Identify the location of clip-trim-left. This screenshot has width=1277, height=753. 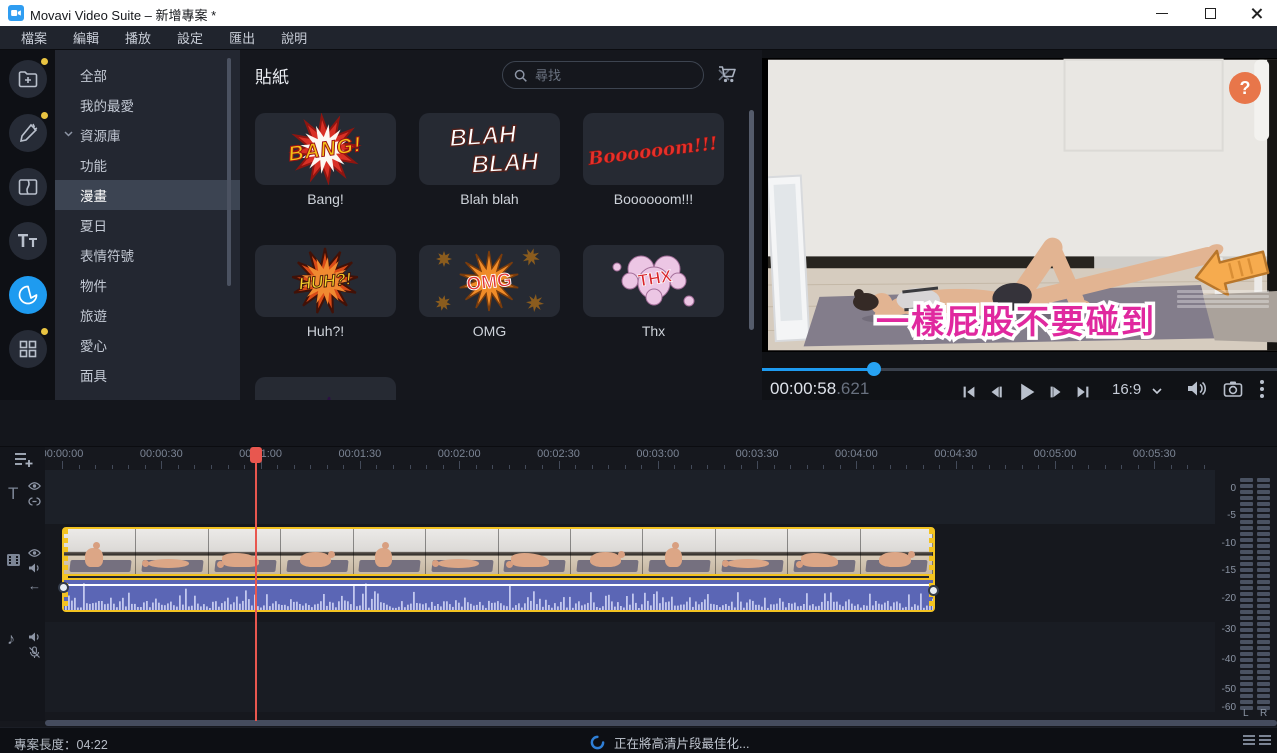
(66, 569).